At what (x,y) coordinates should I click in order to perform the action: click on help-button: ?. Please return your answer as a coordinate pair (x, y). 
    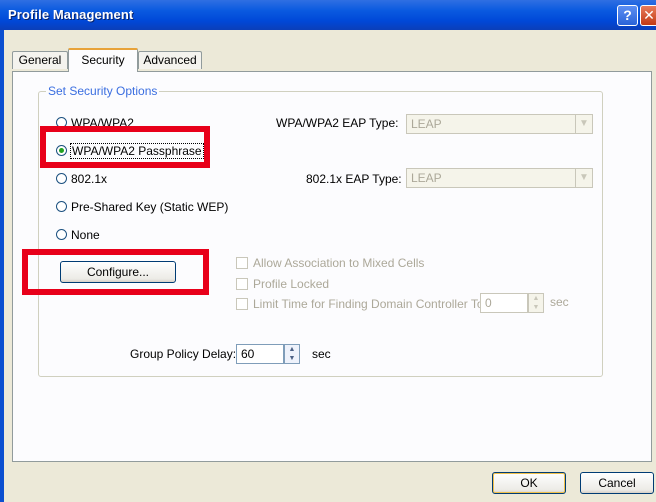
    Looking at the image, I should click on (627, 15).